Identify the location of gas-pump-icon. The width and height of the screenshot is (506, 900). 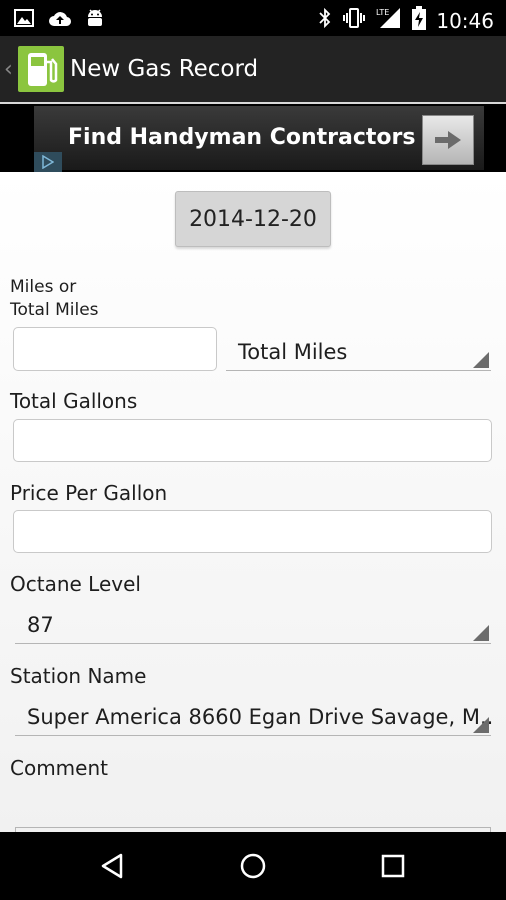
(41, 69).